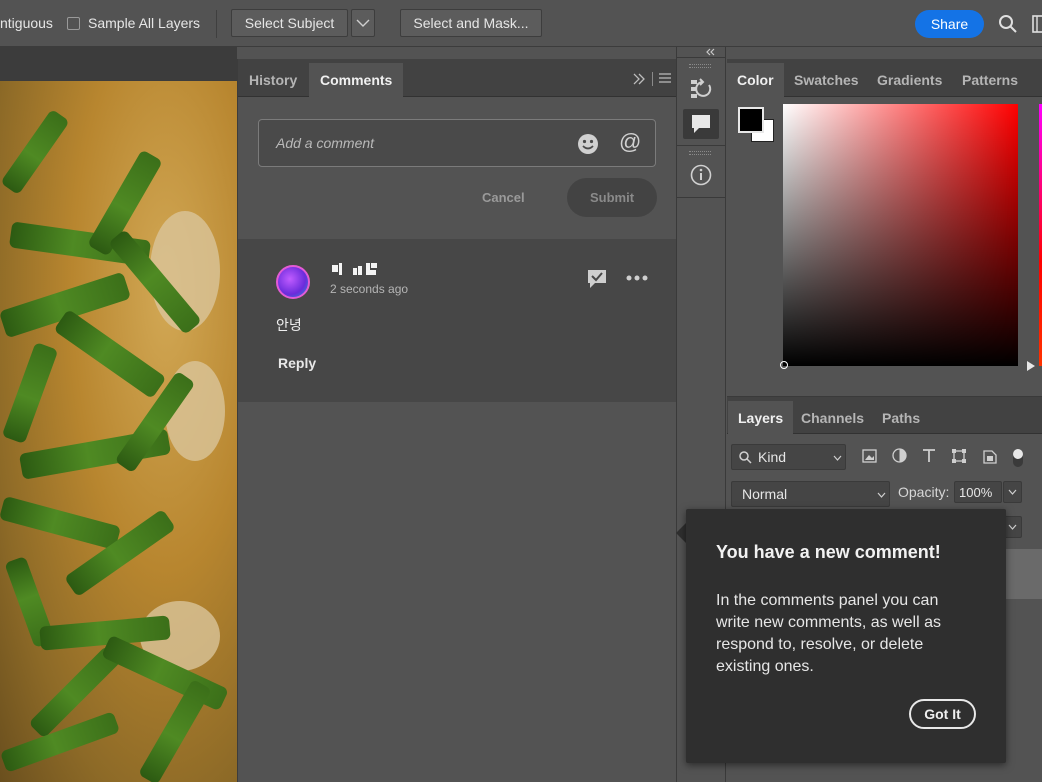  What do you see at coordinates (710, 52) in the screenshot?
I see `collapse-strip-icon` at bounding box center [710, 52].